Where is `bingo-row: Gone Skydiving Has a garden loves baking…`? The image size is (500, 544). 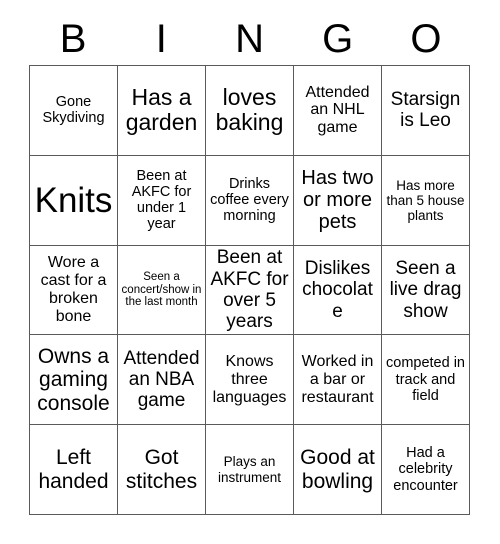
bingo-row: Gone Skydiving Has a garden loves baking… is located at coordinates (250, 111).